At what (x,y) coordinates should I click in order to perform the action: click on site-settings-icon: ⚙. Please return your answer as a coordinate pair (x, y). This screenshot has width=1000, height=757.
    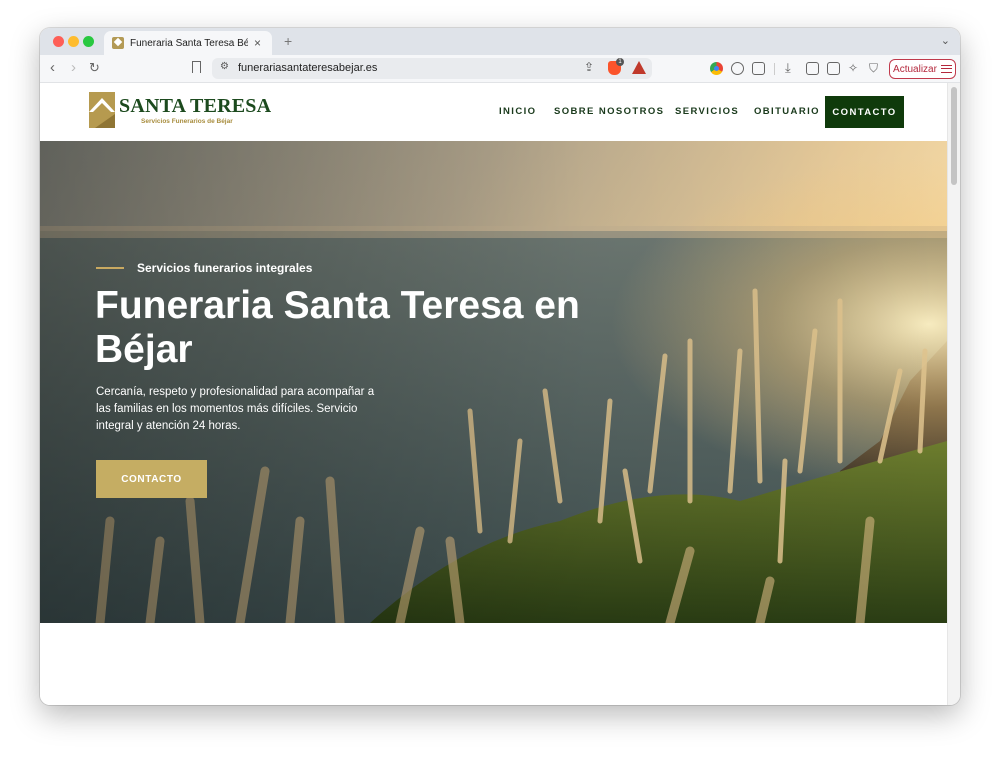
    Looking at the image, I should click on (224, 66).